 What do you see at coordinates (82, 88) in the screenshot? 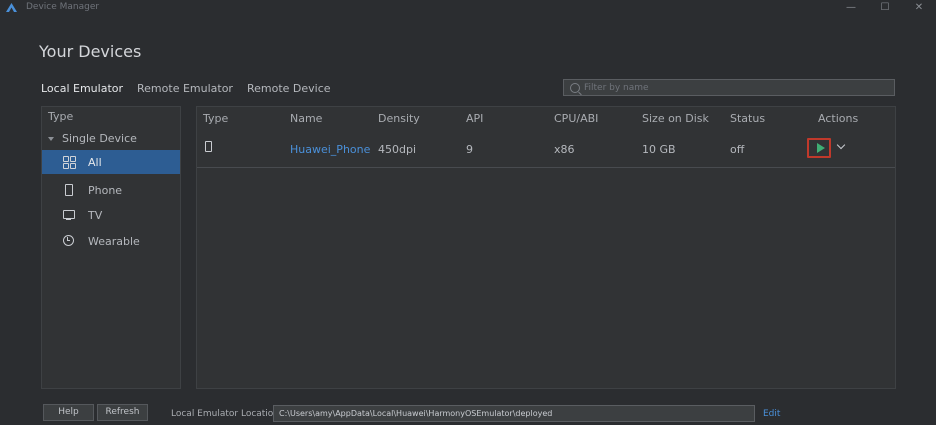
I see `tab-local-emulator: Local Emulator` at bounding box center [82, 88].